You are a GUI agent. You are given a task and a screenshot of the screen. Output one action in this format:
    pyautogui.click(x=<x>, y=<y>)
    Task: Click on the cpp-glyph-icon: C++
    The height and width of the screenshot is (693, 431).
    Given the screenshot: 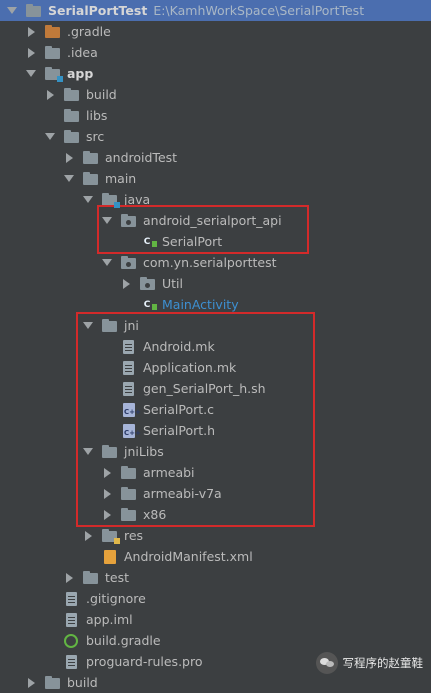 What is the action you would take?
    pyautogui.click(x=132, y=432)
    